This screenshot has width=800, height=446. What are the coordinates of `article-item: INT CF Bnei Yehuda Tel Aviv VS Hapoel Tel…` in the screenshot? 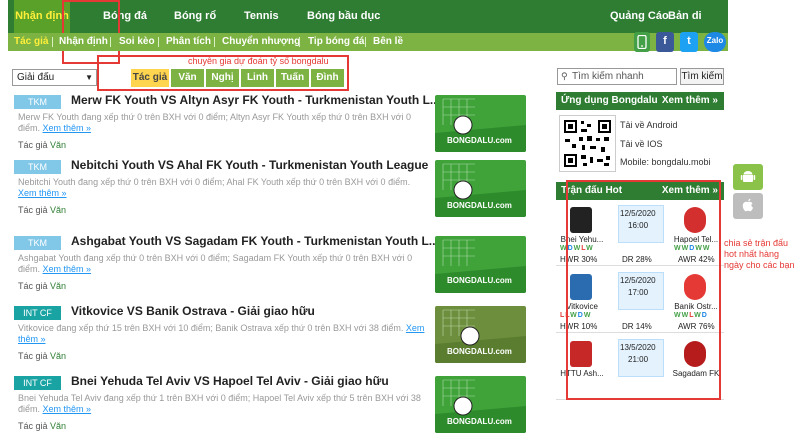 It's located at (279, 410).